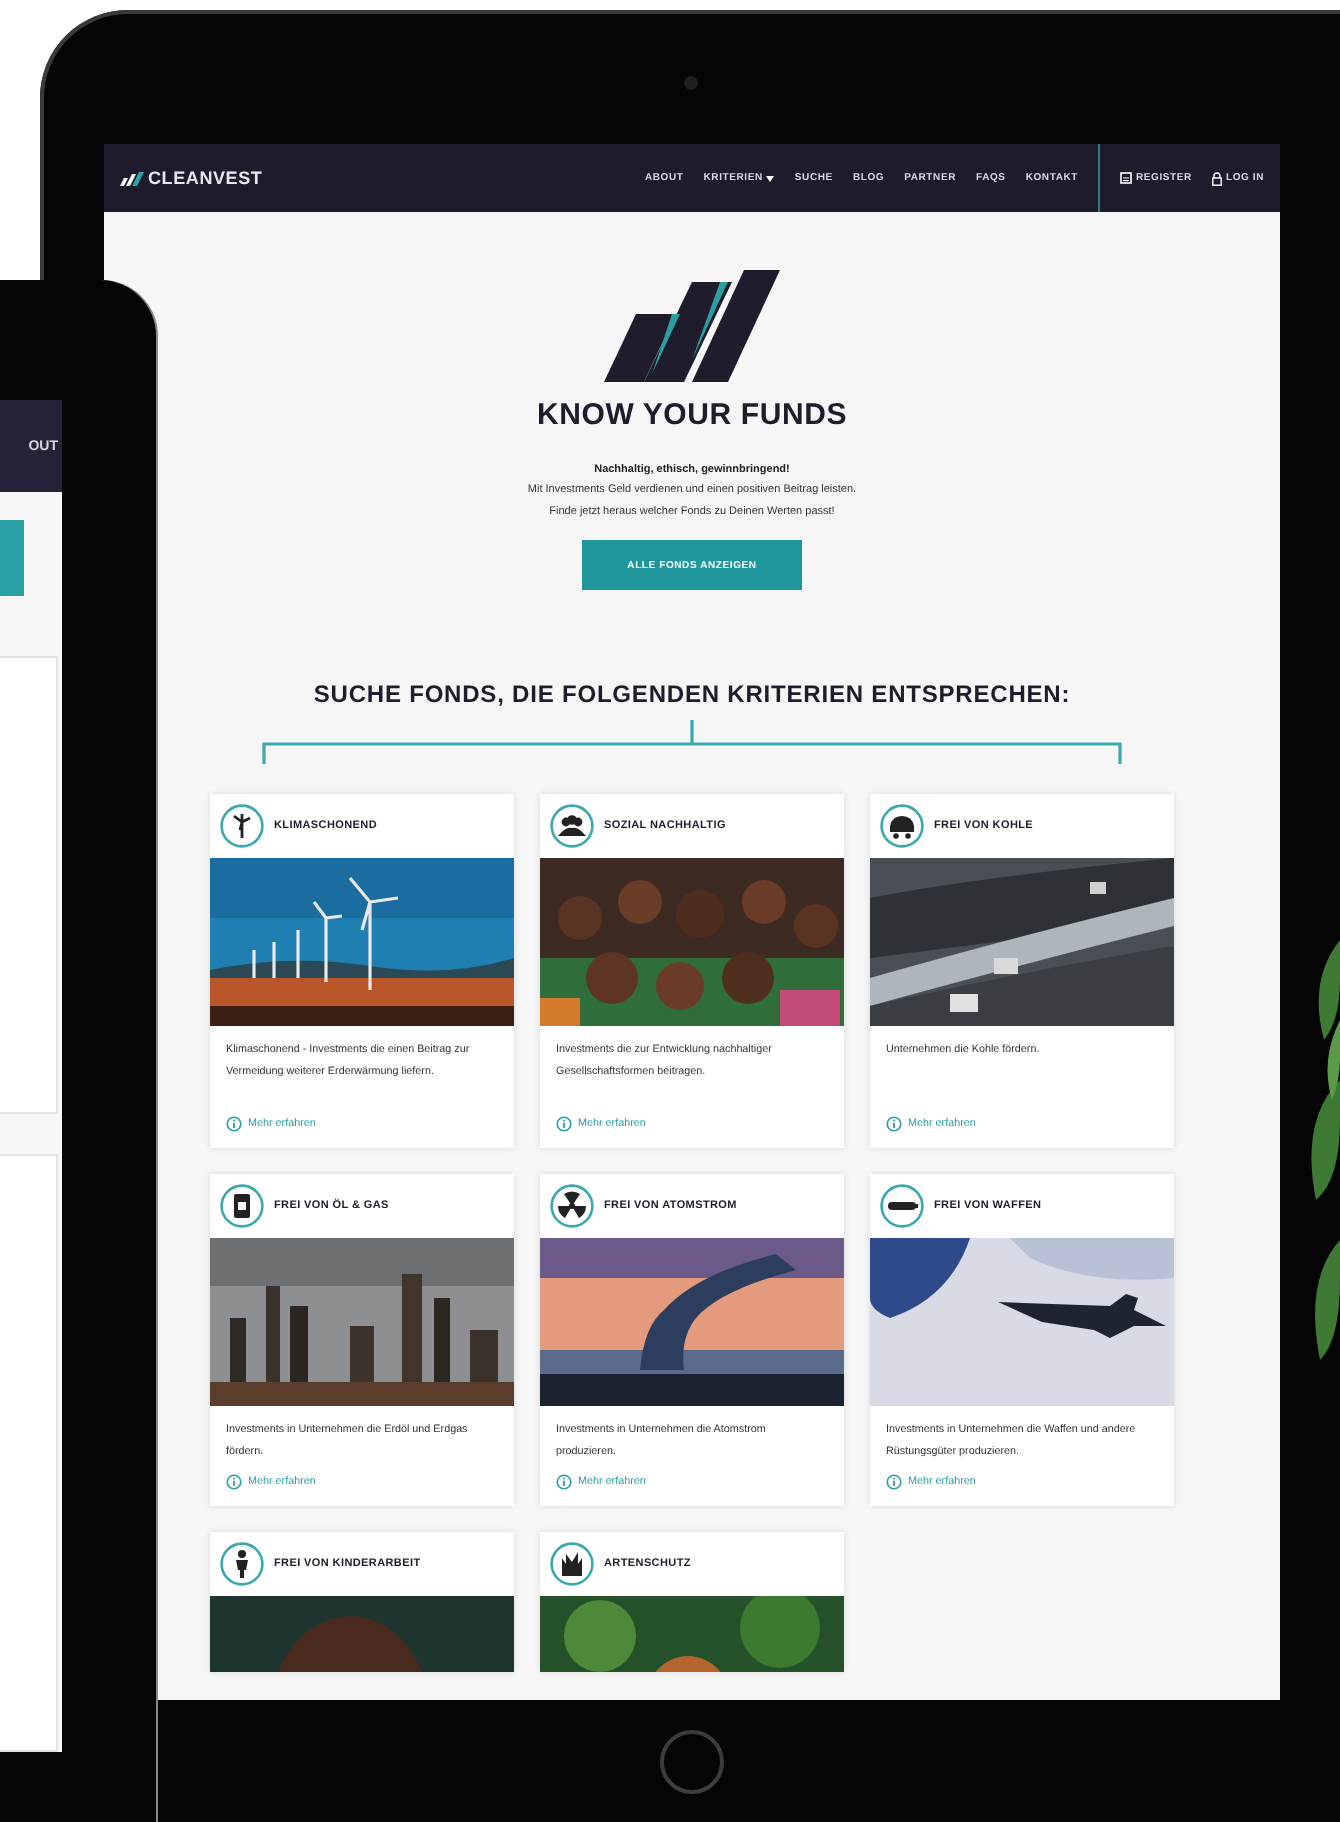  I want to click on home-button, so click(692, 1762).